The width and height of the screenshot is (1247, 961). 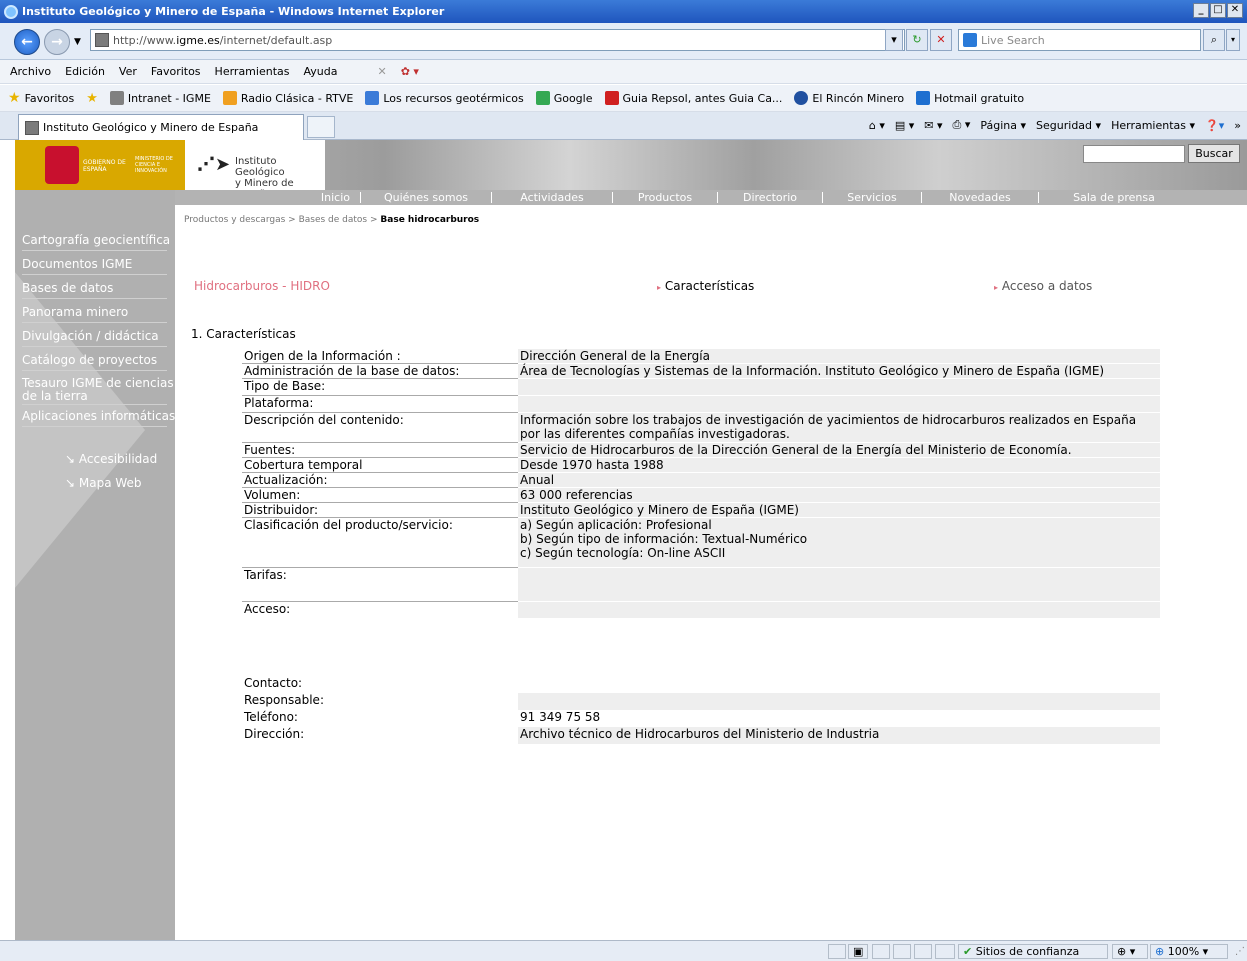 I want to click on nav-productos: Productos, so click(x=665, y=197).